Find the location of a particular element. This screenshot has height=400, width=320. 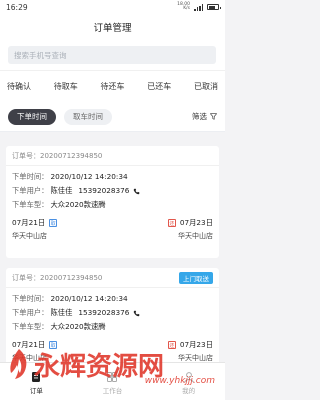

workbench-icon is located at coordinates (112, 377).